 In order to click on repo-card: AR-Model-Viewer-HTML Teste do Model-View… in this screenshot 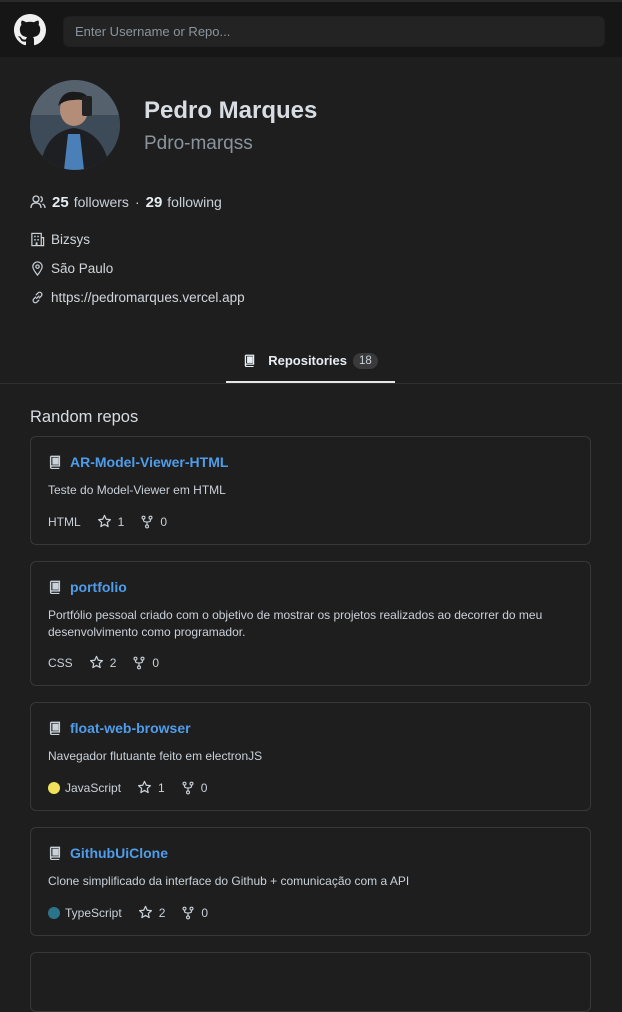, I will do `click(310, 490)`.